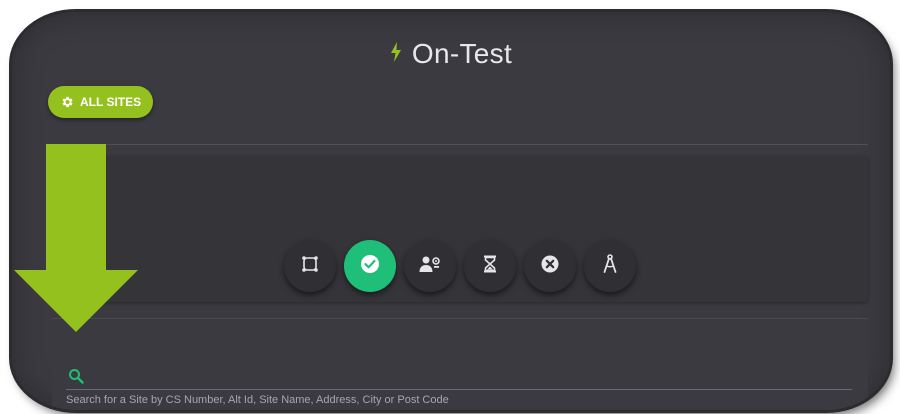 The image size is (900, 414). Describe the element at coordinates (460, 266) in the screenshot. I see `status-filter-toolbar` at that location.